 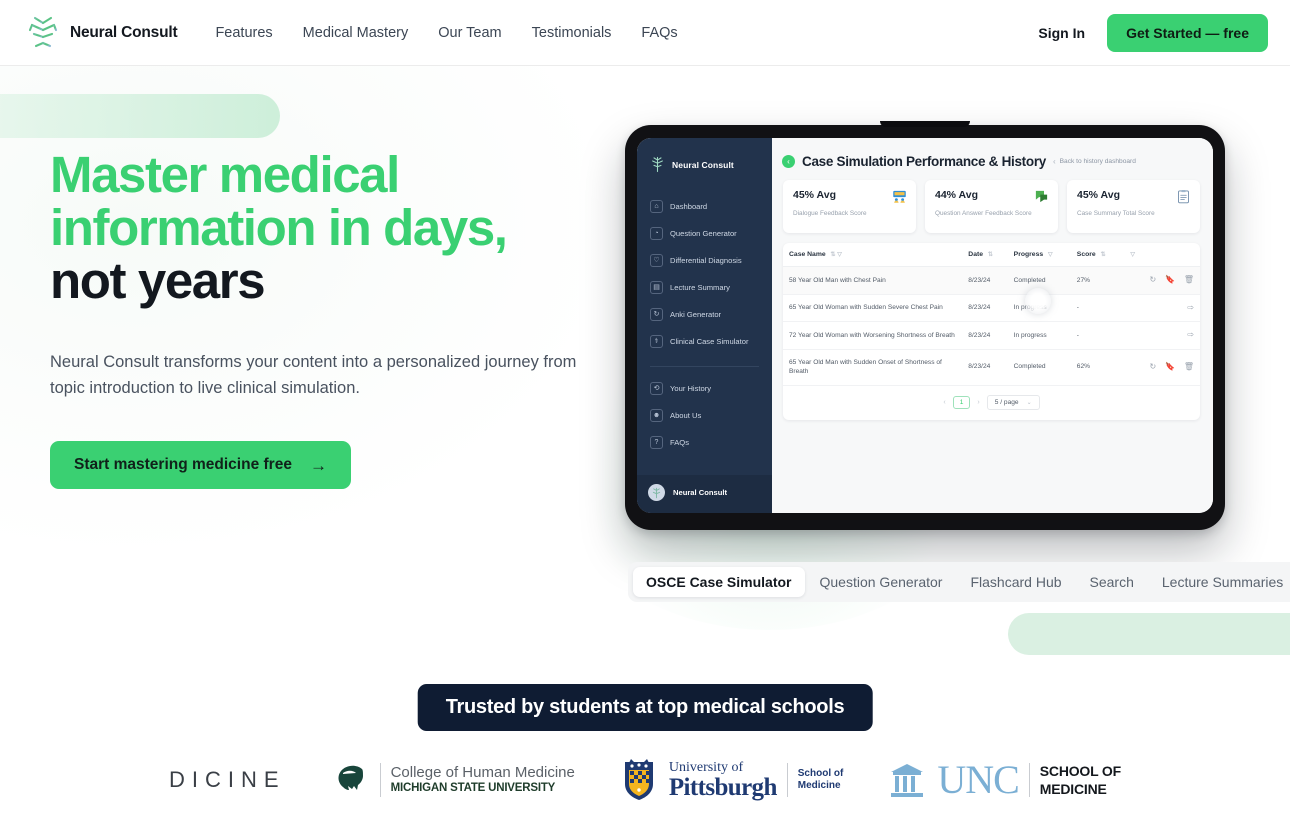 I want to click on back-to-history-dashboard-link: ‹ Back to history dashboard, so click(x=1094, y=161).